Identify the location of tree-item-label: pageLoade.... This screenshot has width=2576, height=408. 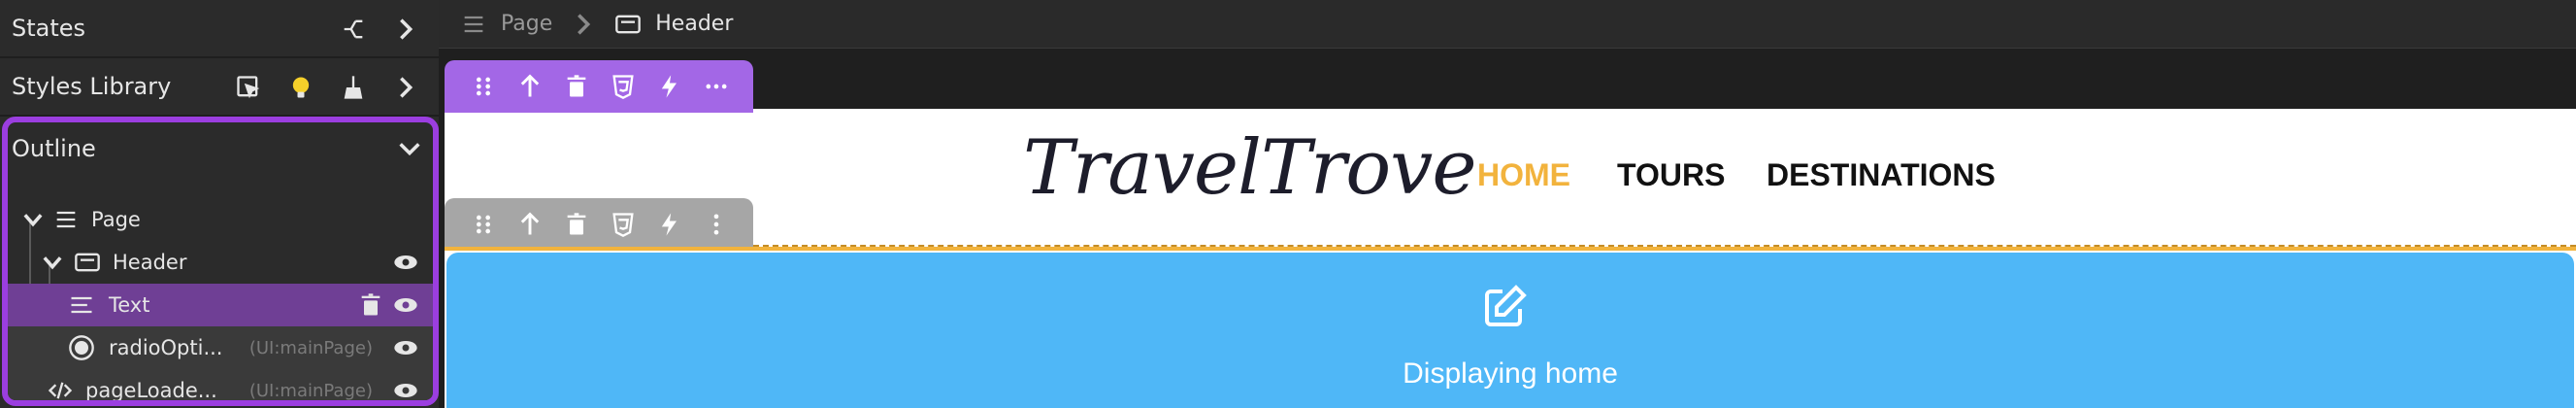
(151, 390).